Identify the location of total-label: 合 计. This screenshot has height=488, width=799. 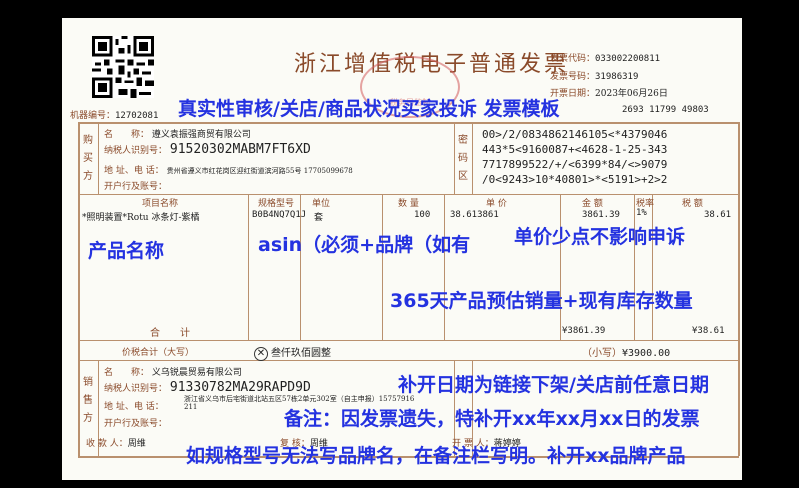
(170, 333).